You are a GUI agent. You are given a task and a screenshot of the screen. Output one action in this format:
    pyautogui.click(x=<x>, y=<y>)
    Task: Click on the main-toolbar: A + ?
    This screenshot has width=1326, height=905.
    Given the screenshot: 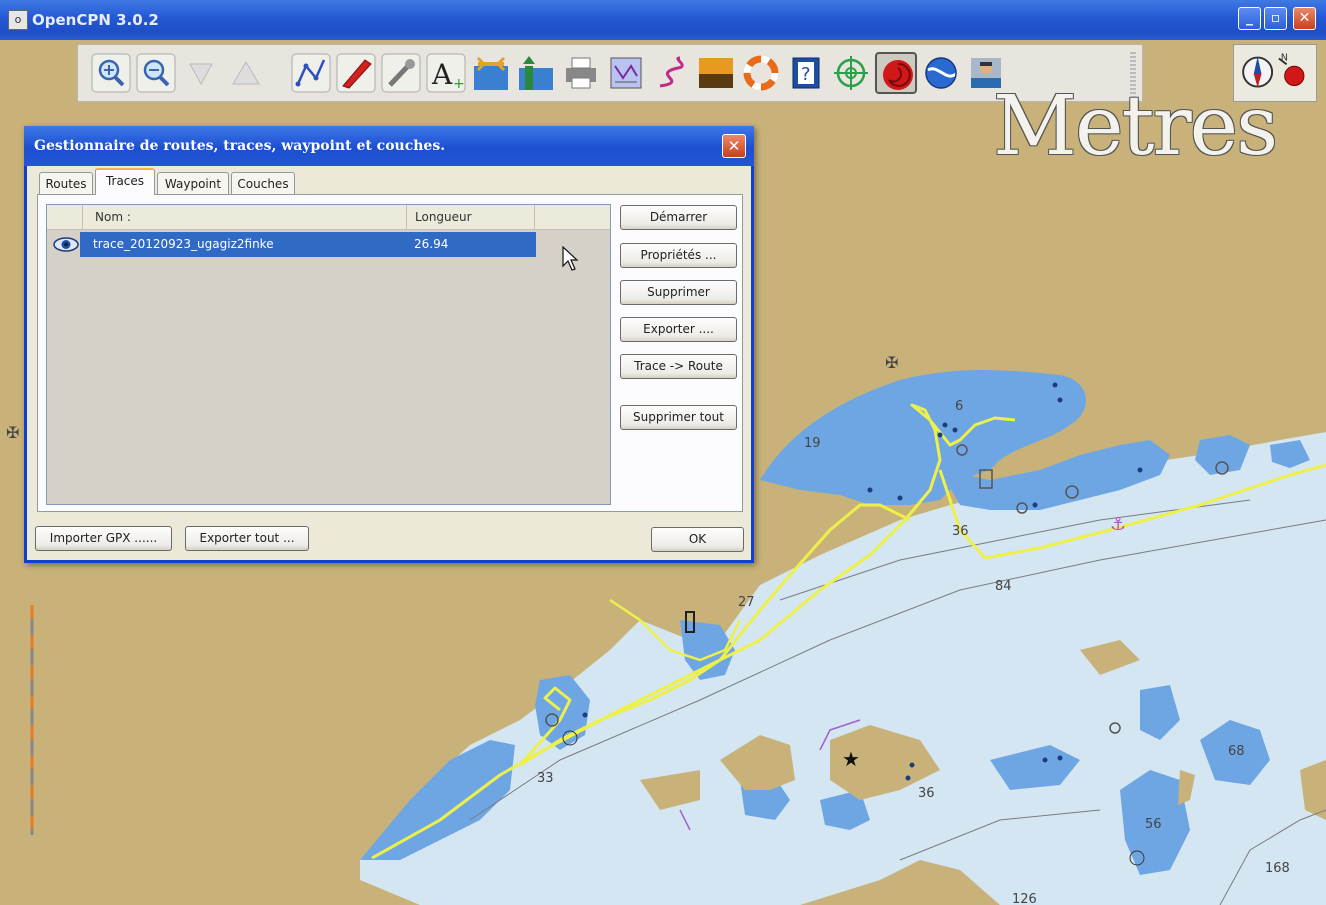 What is the action you would take?
    pyautogui.click(x=610, y=73)
    